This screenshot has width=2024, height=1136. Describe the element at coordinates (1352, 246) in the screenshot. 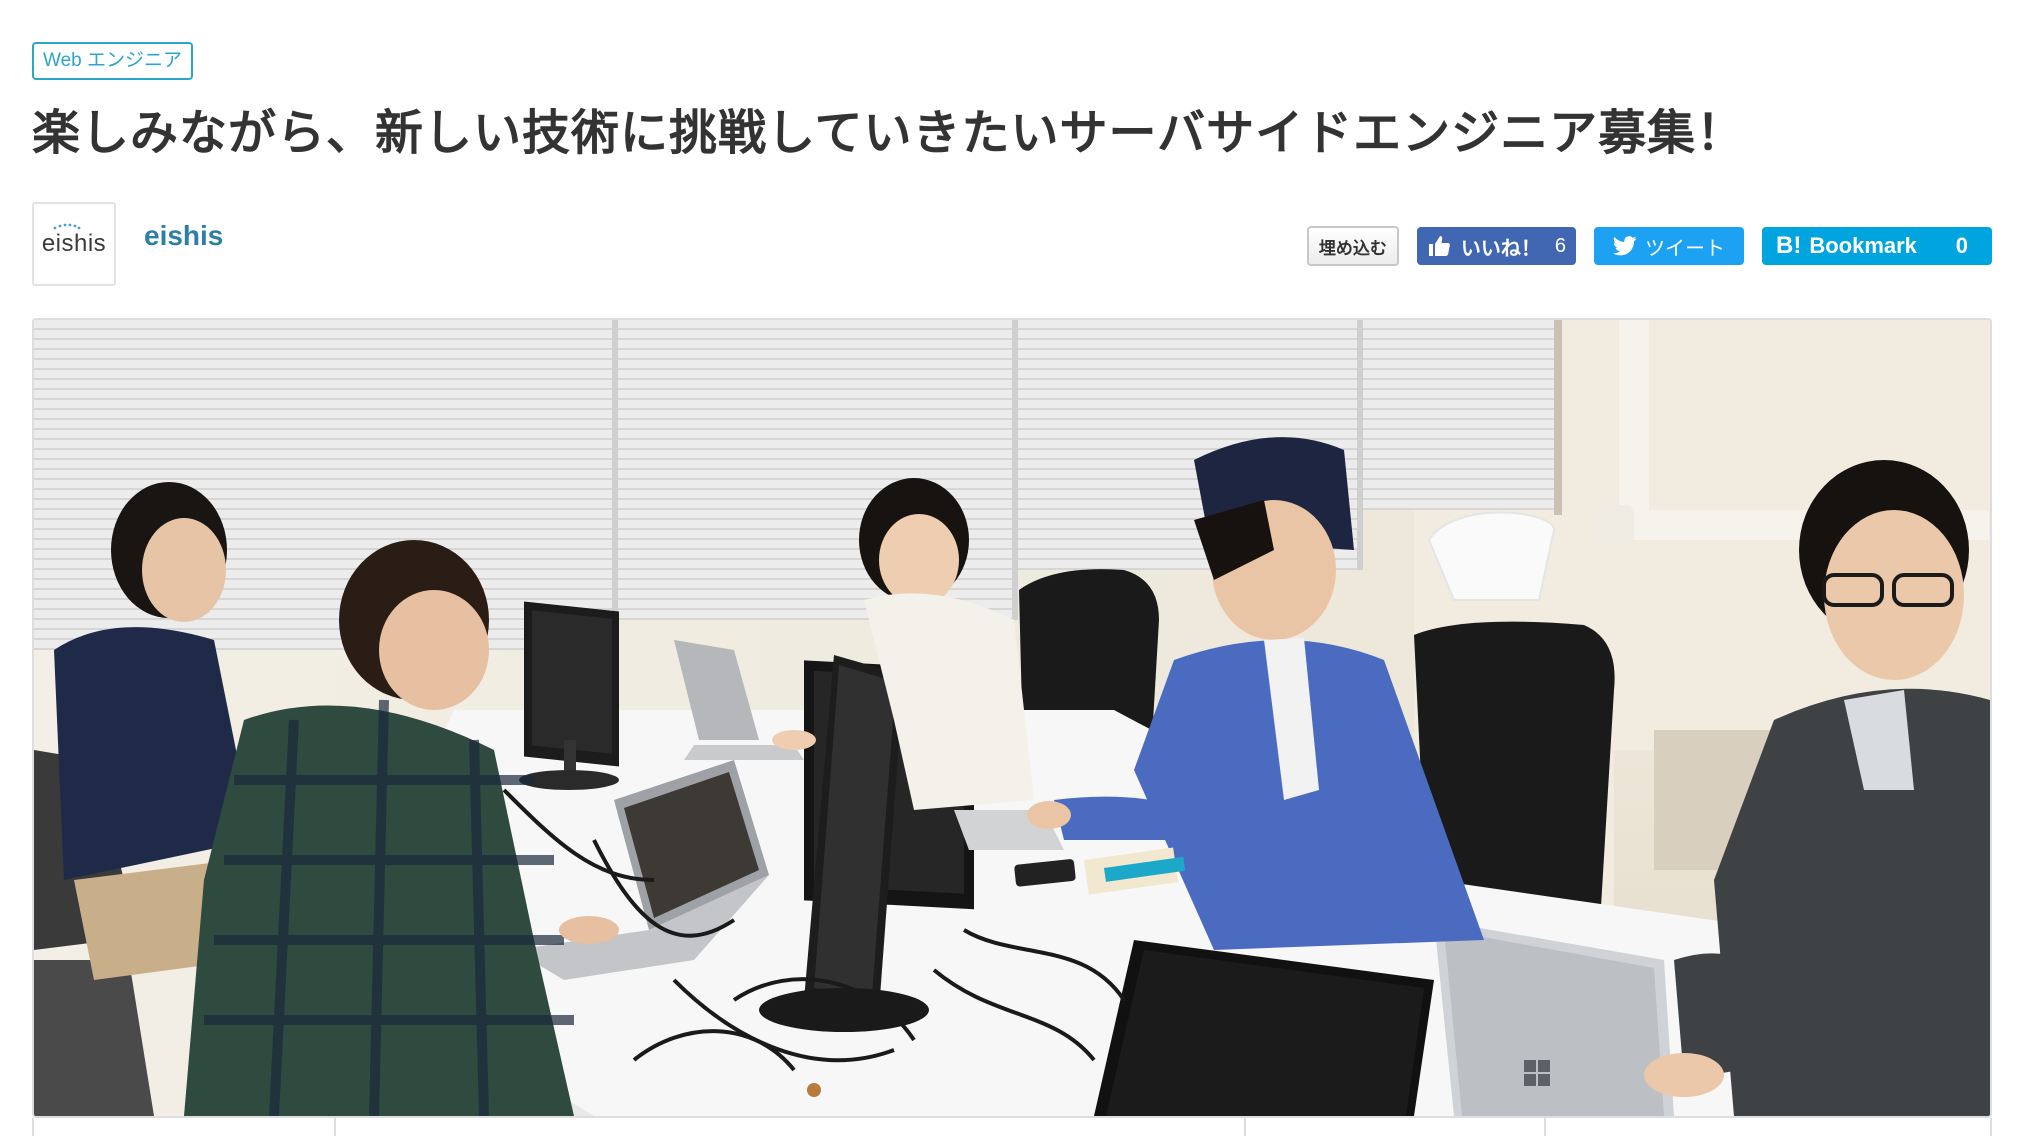

I see `embed-button: 埋め込む` at that location.